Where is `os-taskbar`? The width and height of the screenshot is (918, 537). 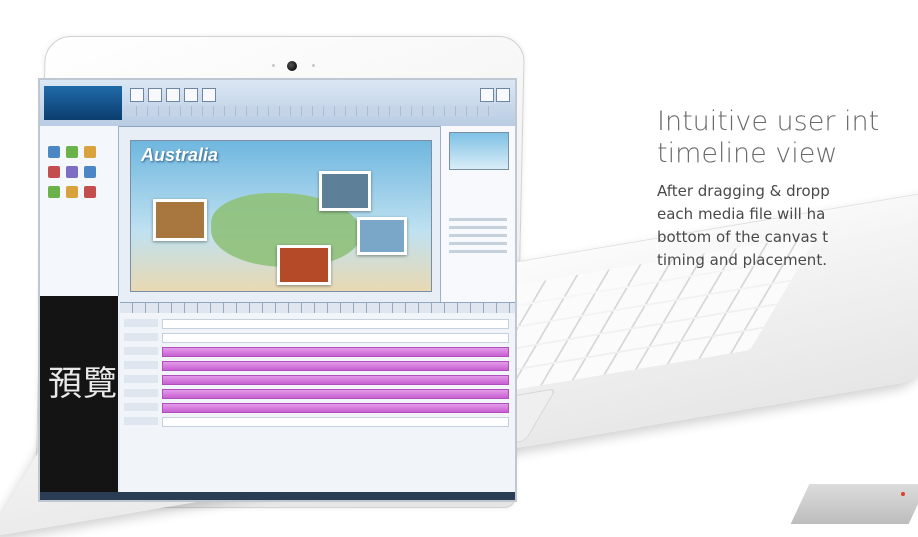 os-taskbar is located at coordinates (277, 496).